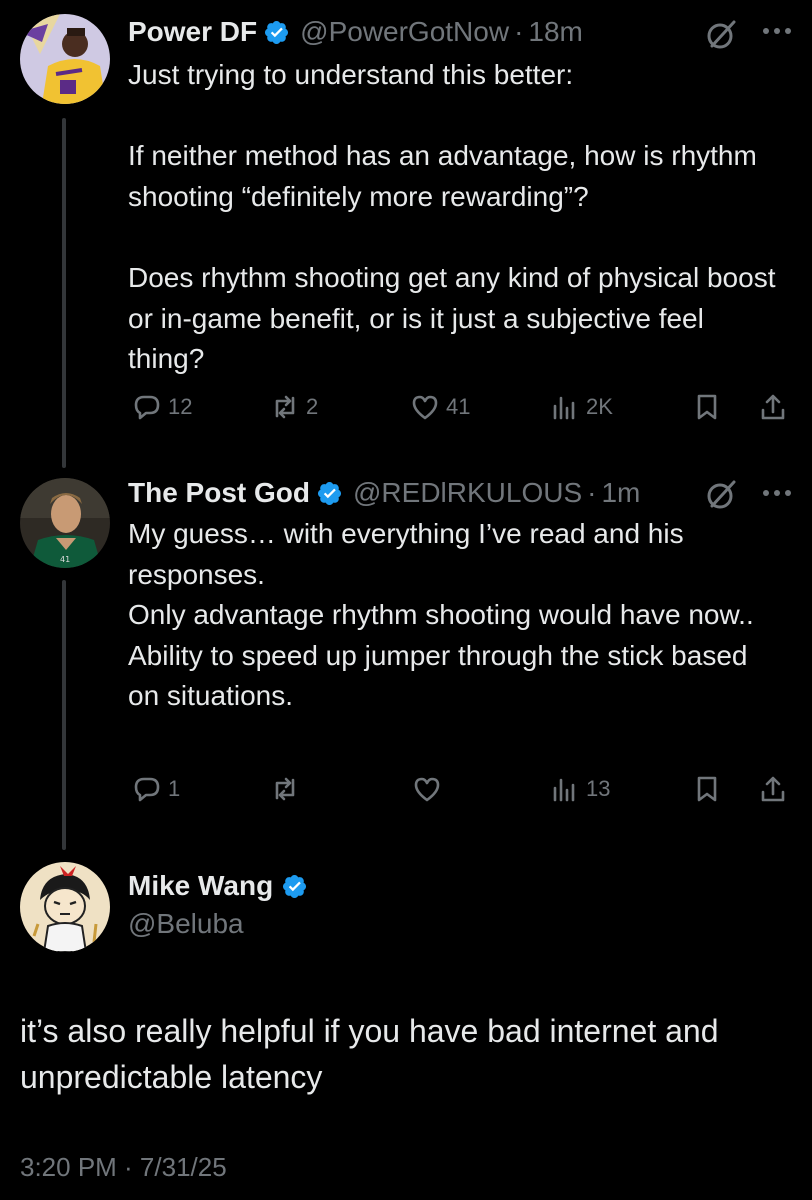  I want to click on author-name: Mike Wang, so click(200, 886).